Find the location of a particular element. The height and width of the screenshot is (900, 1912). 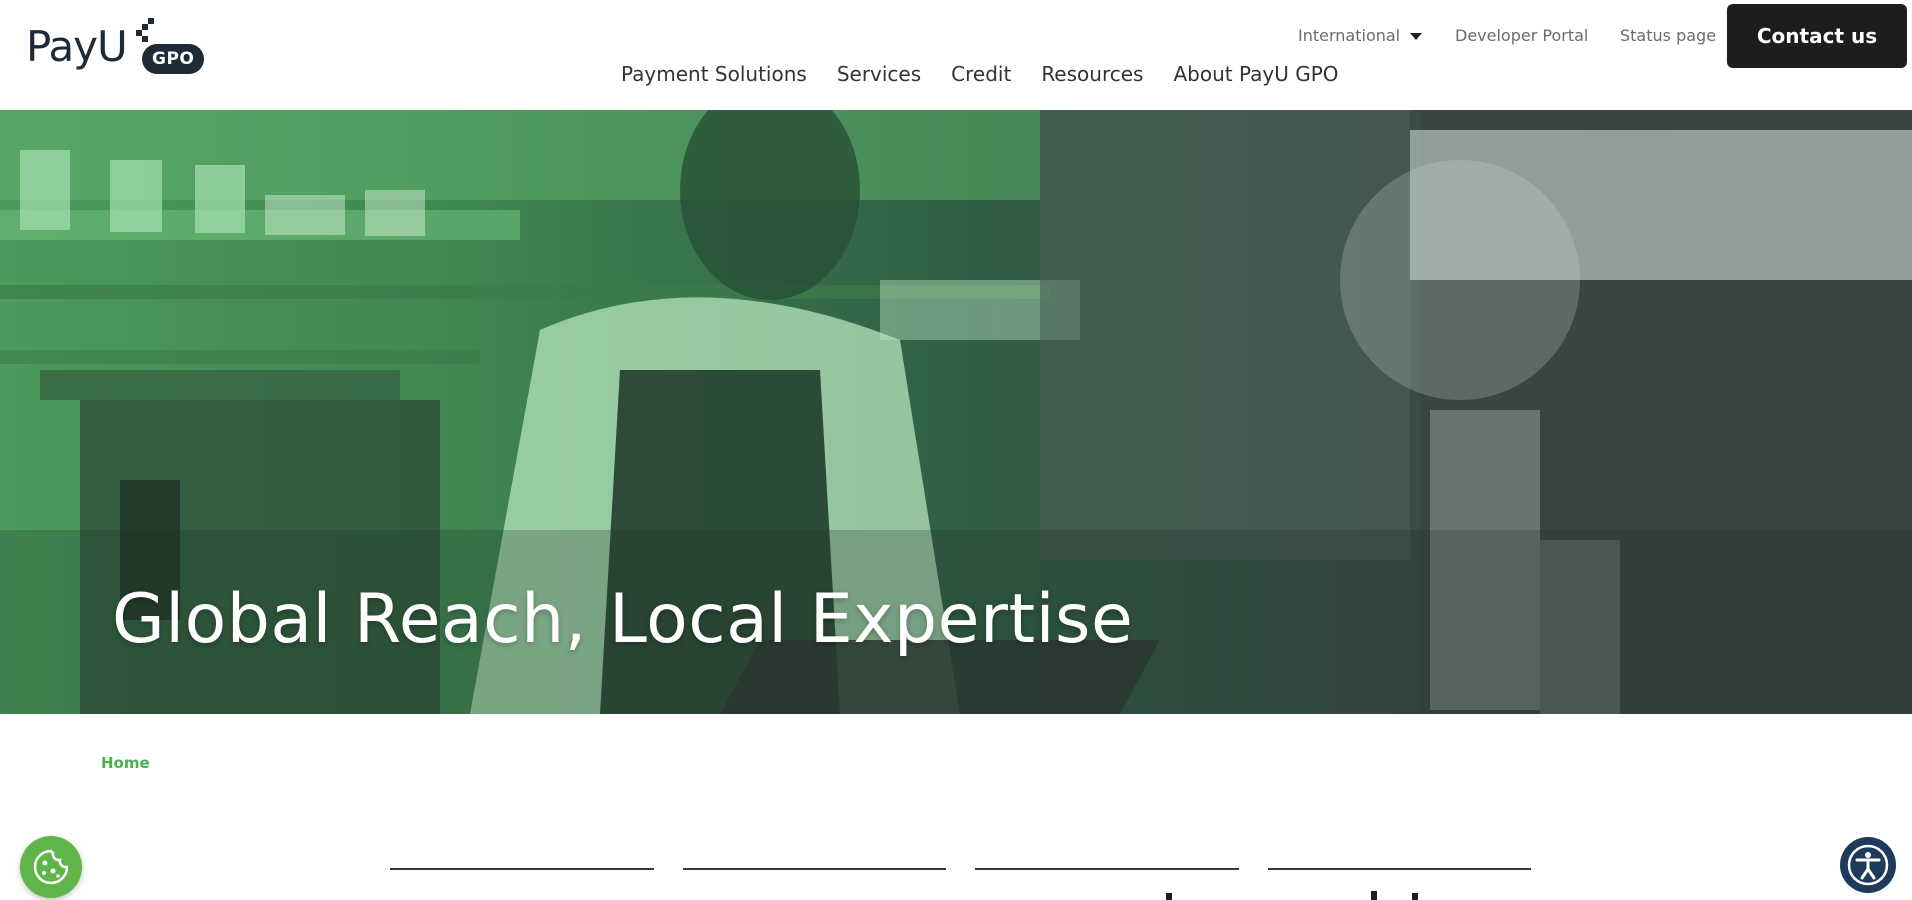

nav-item-resources: Resources is located at coordinates (1092, 74).